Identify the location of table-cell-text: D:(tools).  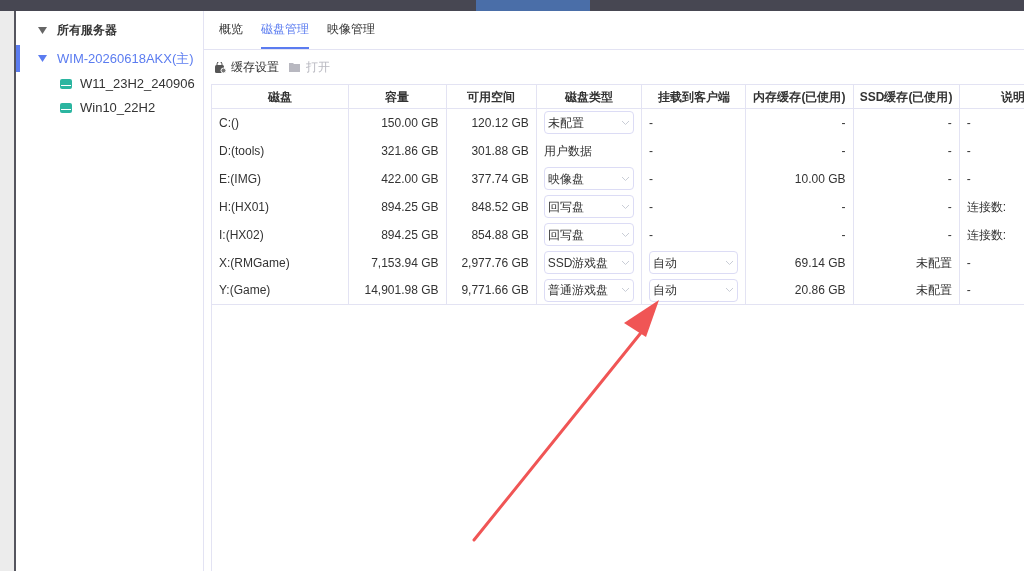
(242, 151).